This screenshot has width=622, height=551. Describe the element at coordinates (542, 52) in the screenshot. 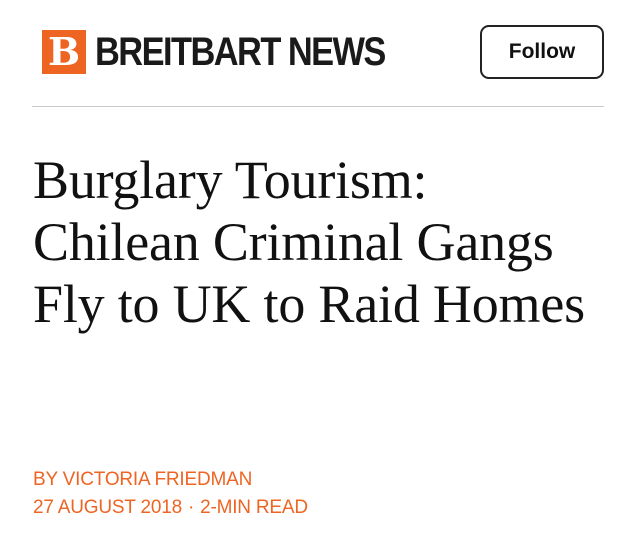

I see `follow-button: Follow` at that location.